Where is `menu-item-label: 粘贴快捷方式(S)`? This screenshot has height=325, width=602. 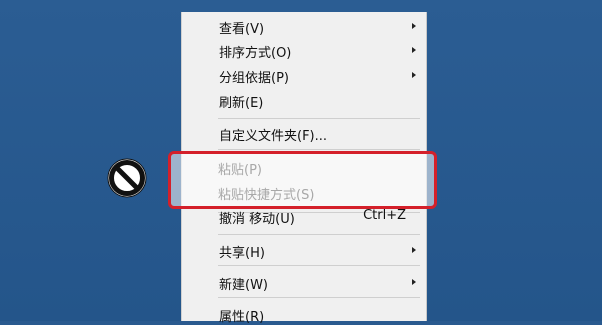
menu-item-label: 粘贴快捷方式(S) is located at coordinates (266, 195).